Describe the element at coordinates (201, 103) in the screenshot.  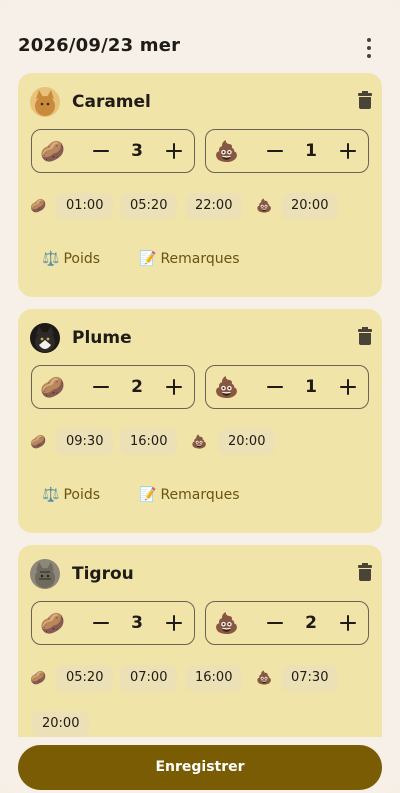
I see `cat-card-header: Caramel` at that location.